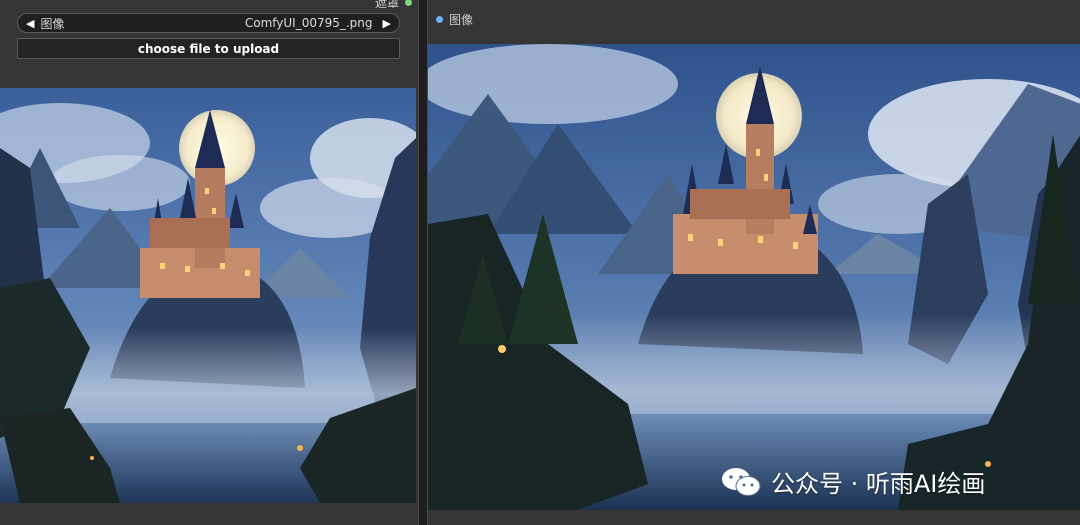 This screenshot has width=1080, height=525. What do you see at coordinates (386, 5) in the screenshot?
I see `mask-output-label: 遮罩` at bounding box center [386, 5].